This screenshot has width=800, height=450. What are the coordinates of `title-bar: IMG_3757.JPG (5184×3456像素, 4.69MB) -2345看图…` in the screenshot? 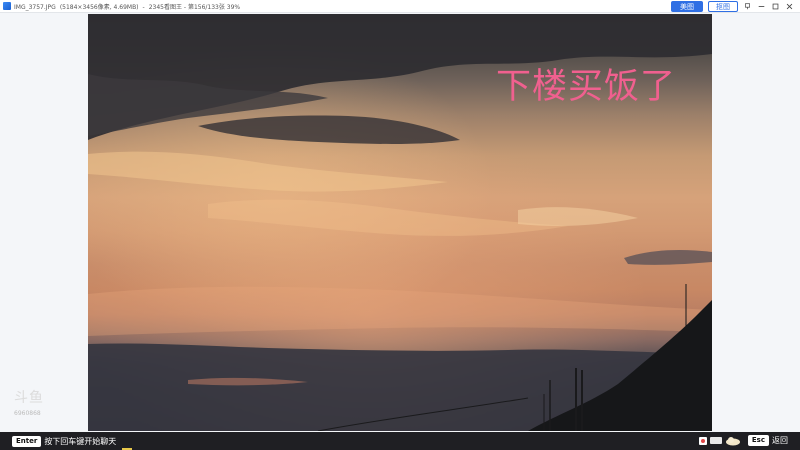 It's located at (400, 6).